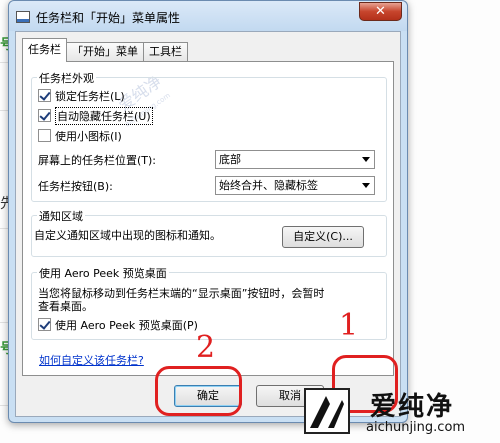  What do you see at coordinates (61, 216) in the screenshot?
I see `group-label: 通知区域` at bounding box center [61, 216].